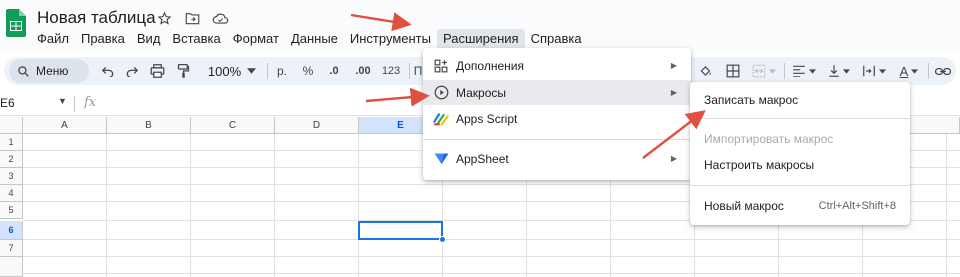 The width and height of the screenshot is (960, 277). What do you see at coordinates (157, 71) in the screenshot?
I see `print-icon` at bounding box center [157, 71].